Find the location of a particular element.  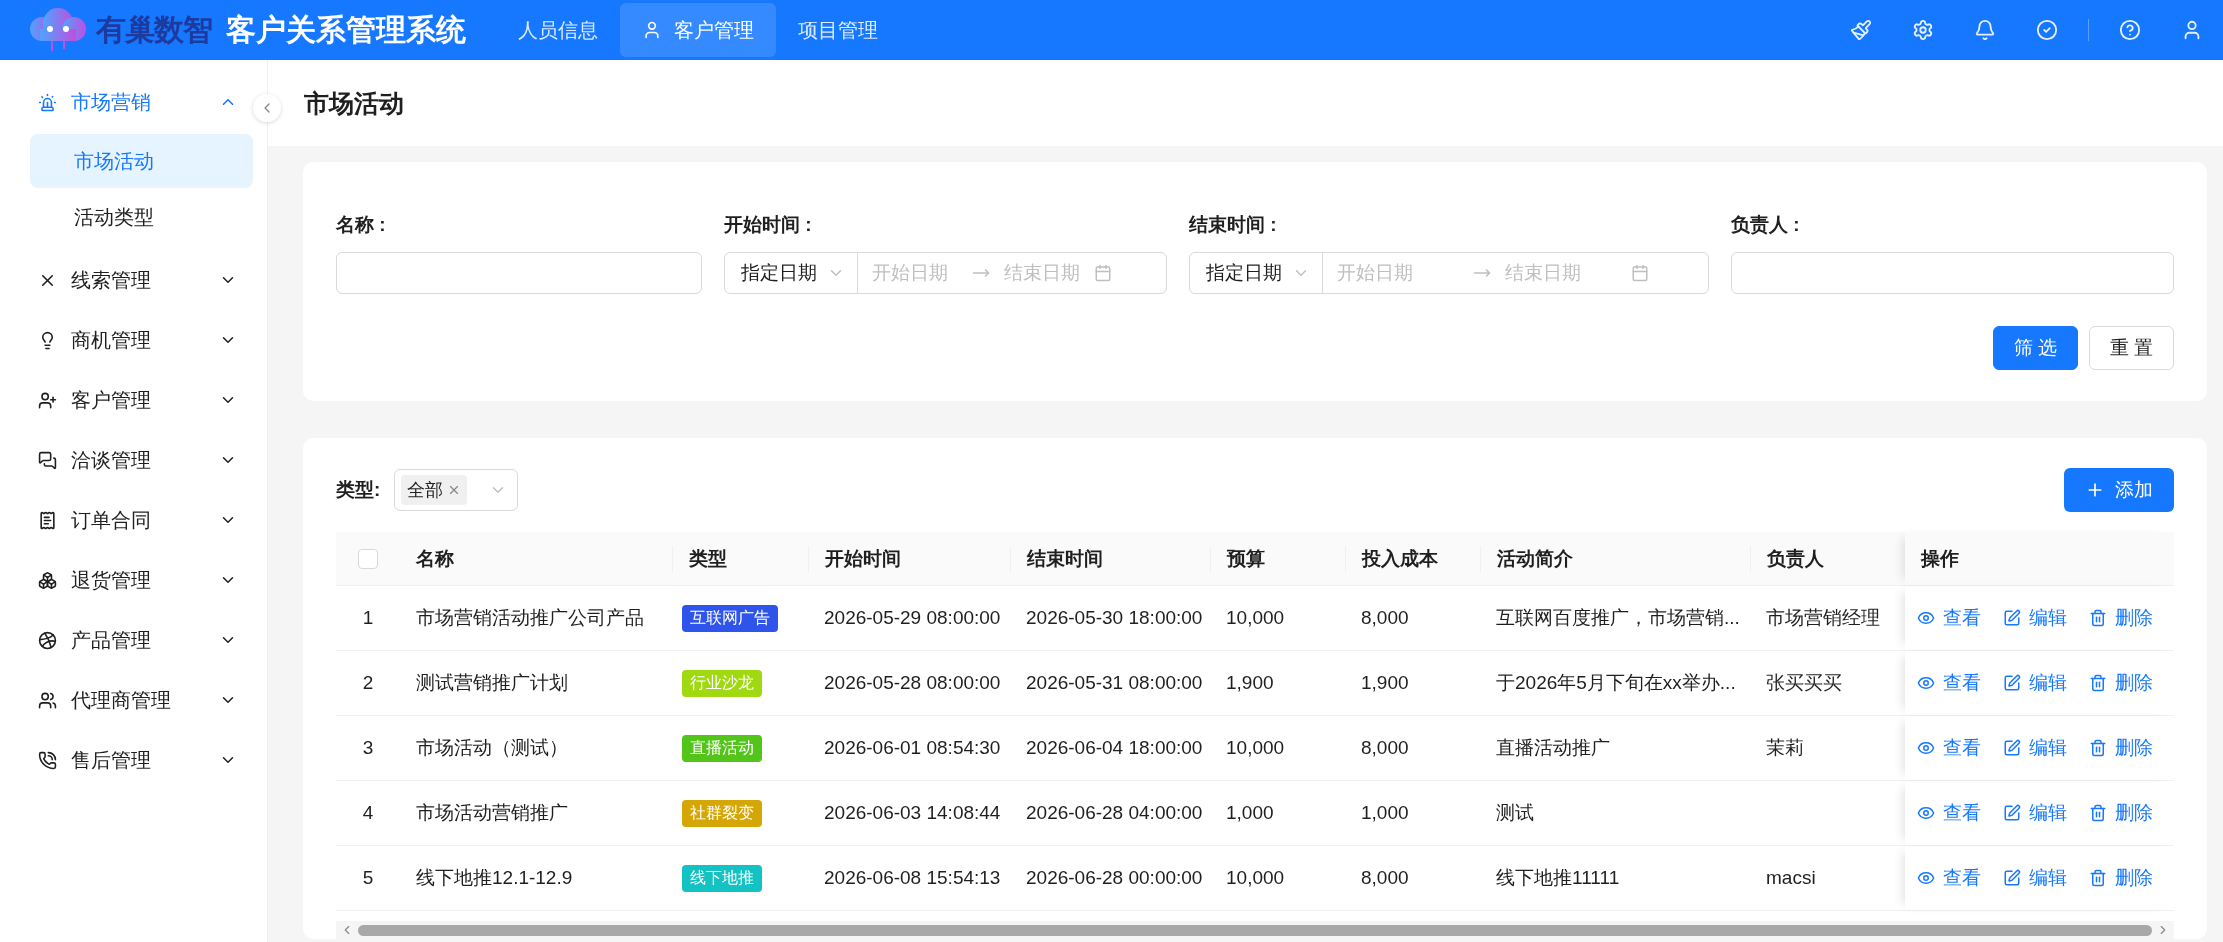

trash-icon is located at coordinates (2098, 683).